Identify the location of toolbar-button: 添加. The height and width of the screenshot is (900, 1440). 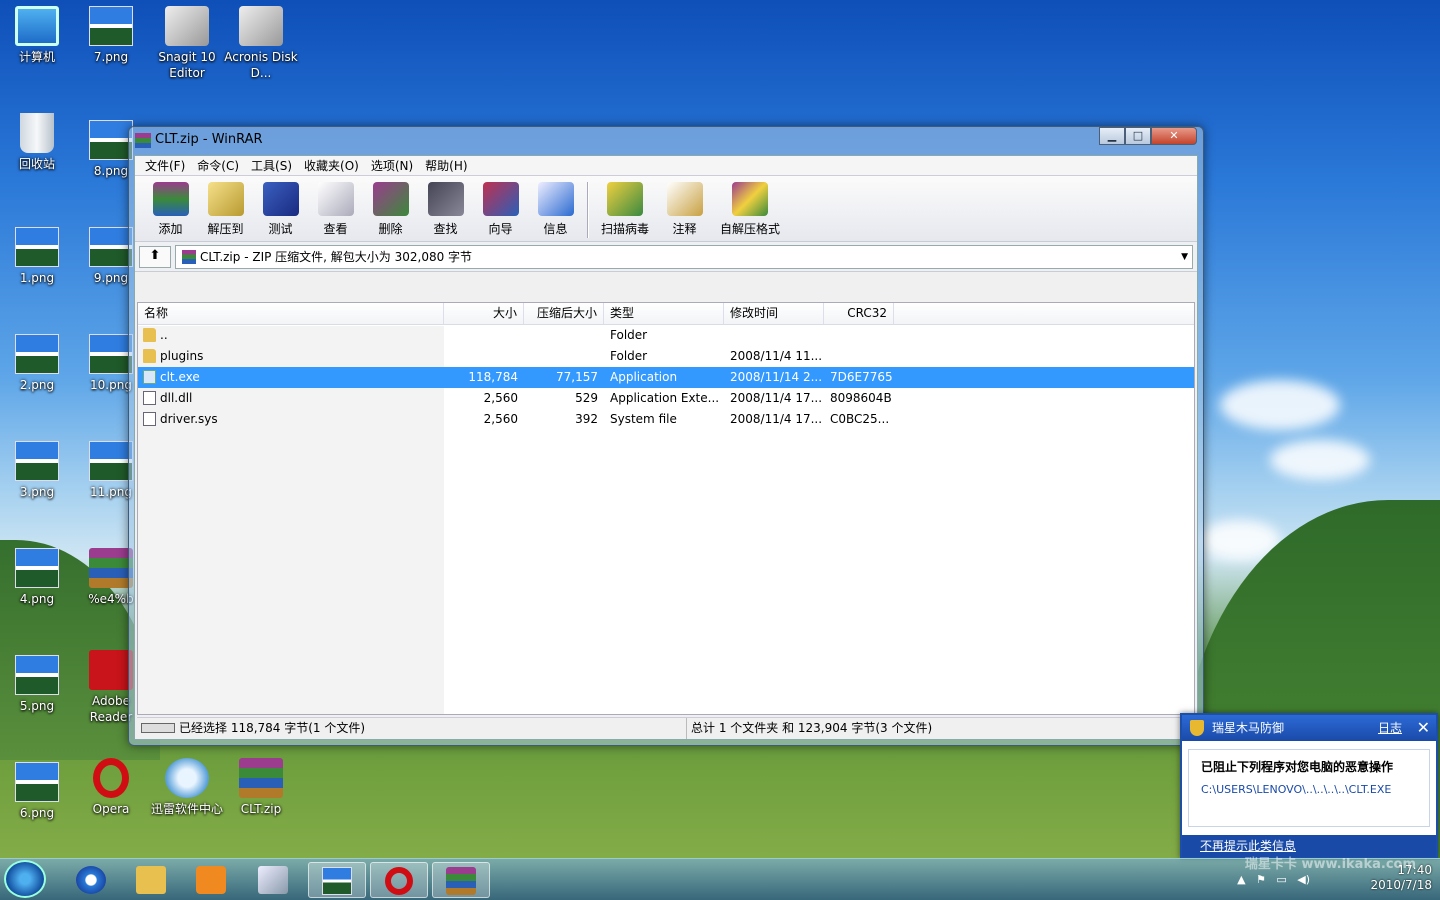
(170, 210).